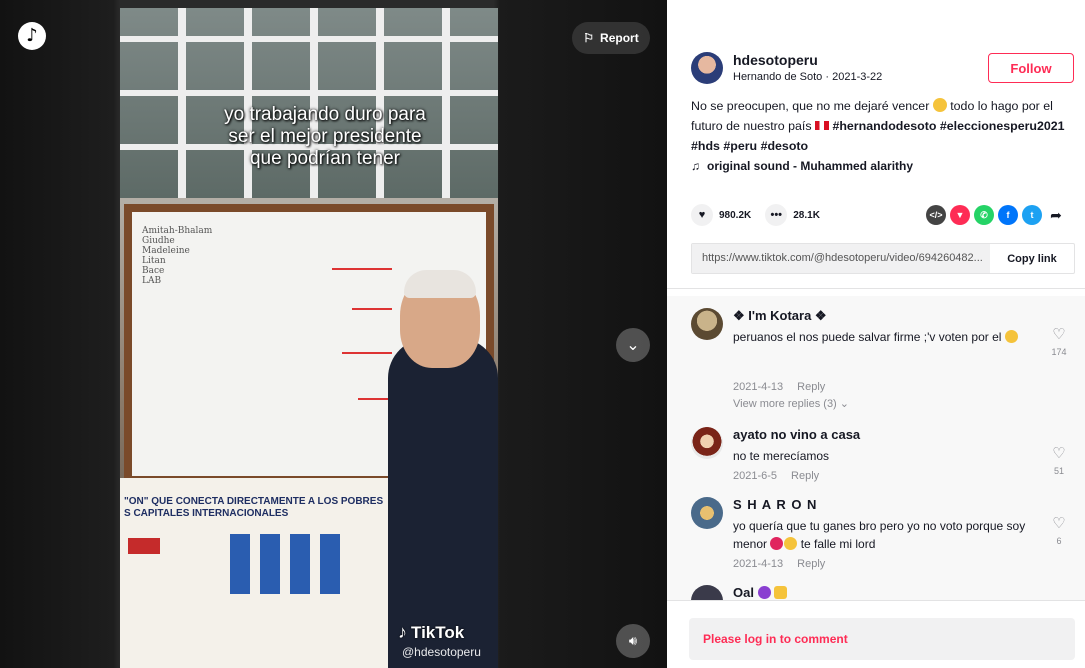 Image resolution: width=1085 pixels, height=668 pixels. Describe the element at coordinates (780, 316) in the screenshot. I see `commenter-name: ❖ I'm Kotara ❖` at that location.